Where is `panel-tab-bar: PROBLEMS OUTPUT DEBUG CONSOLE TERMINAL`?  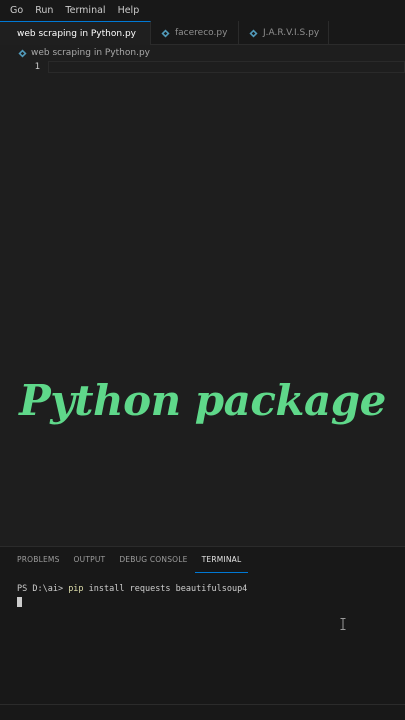
panel-tab-bar: PROBLEMS OUTPUT DEBUG CONSOLE TERMINAL is located at coordinates (202, 560).